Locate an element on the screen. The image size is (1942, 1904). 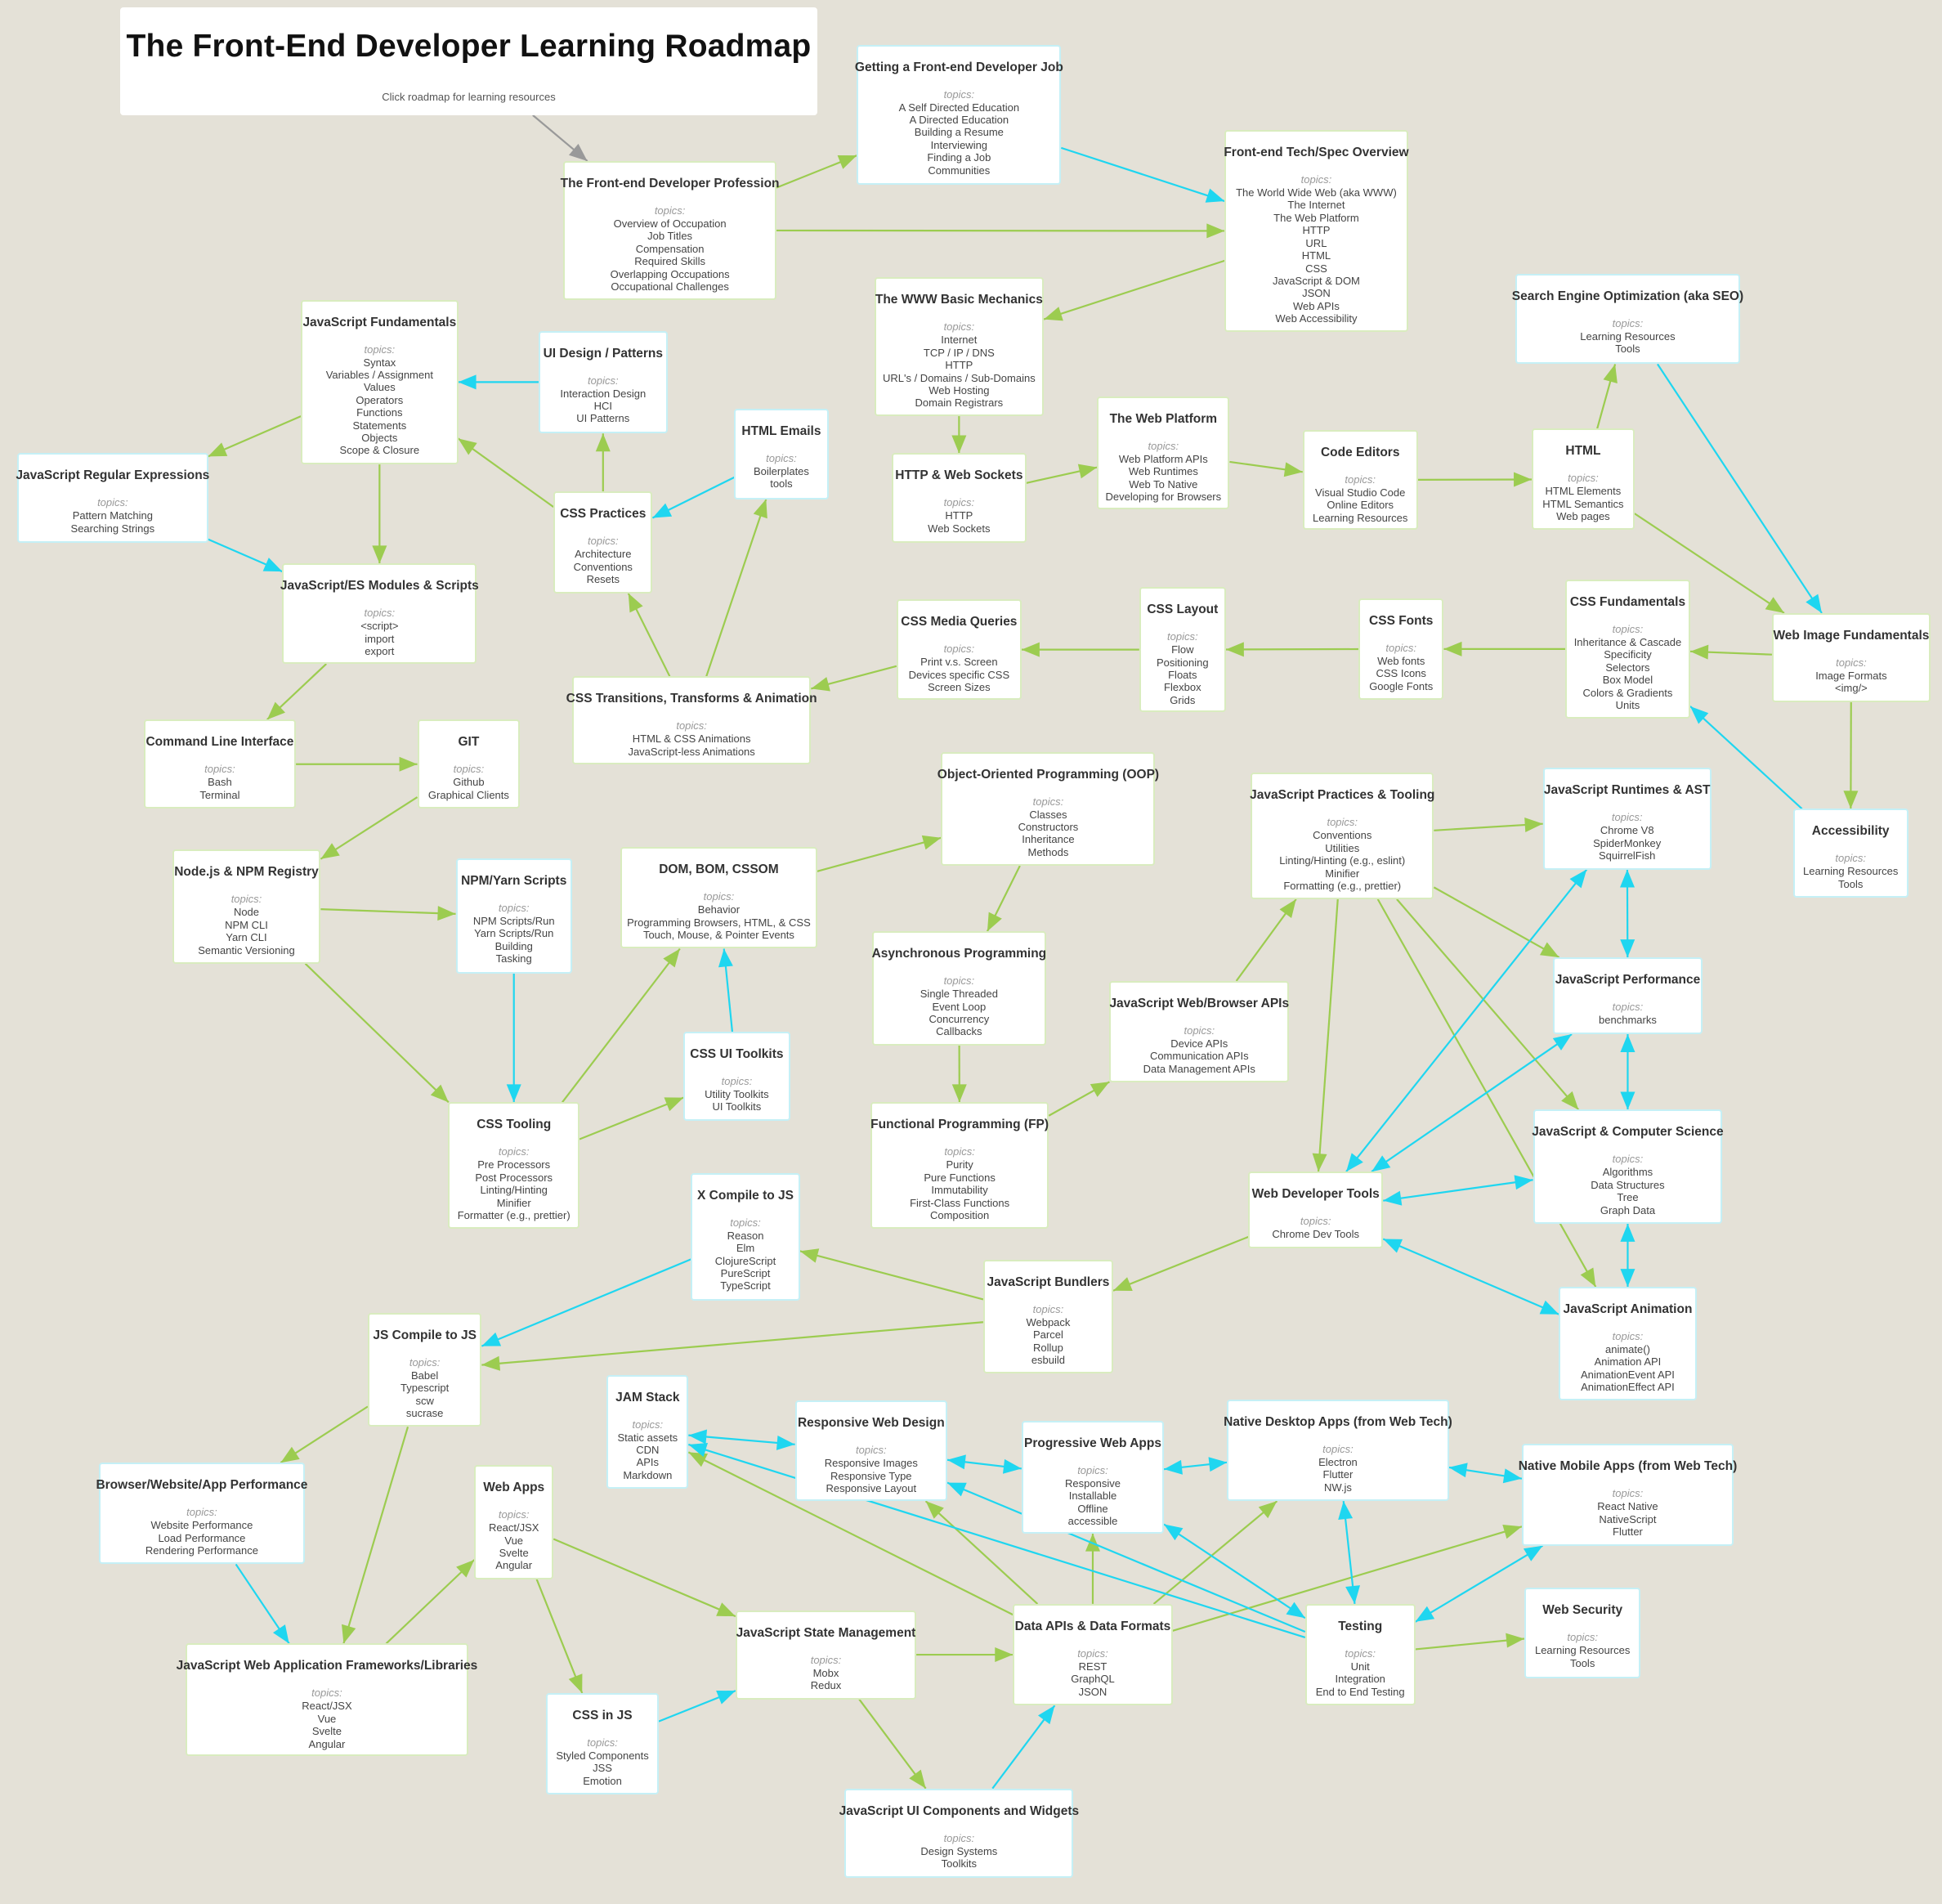
roadmap-node-httpws: HTTP & Web Sockets topics: HTTP Web Sockets is located at coordinates (959, 498).